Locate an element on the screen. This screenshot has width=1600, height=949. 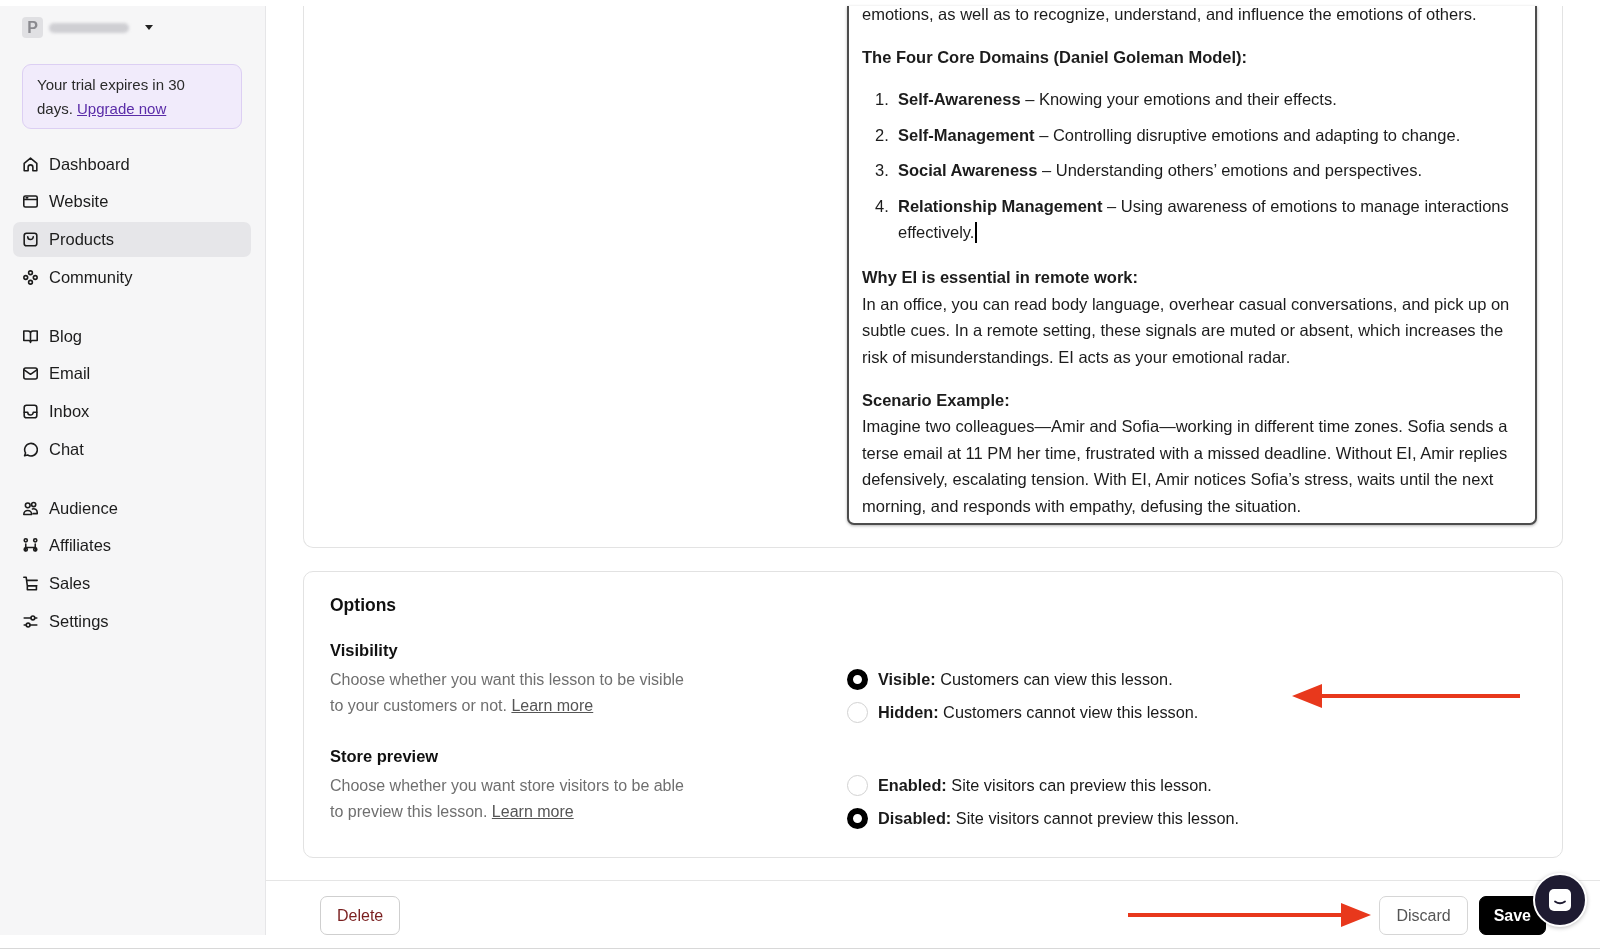
upgrade-link: Upgrade now is located at coordinates (122, 108).